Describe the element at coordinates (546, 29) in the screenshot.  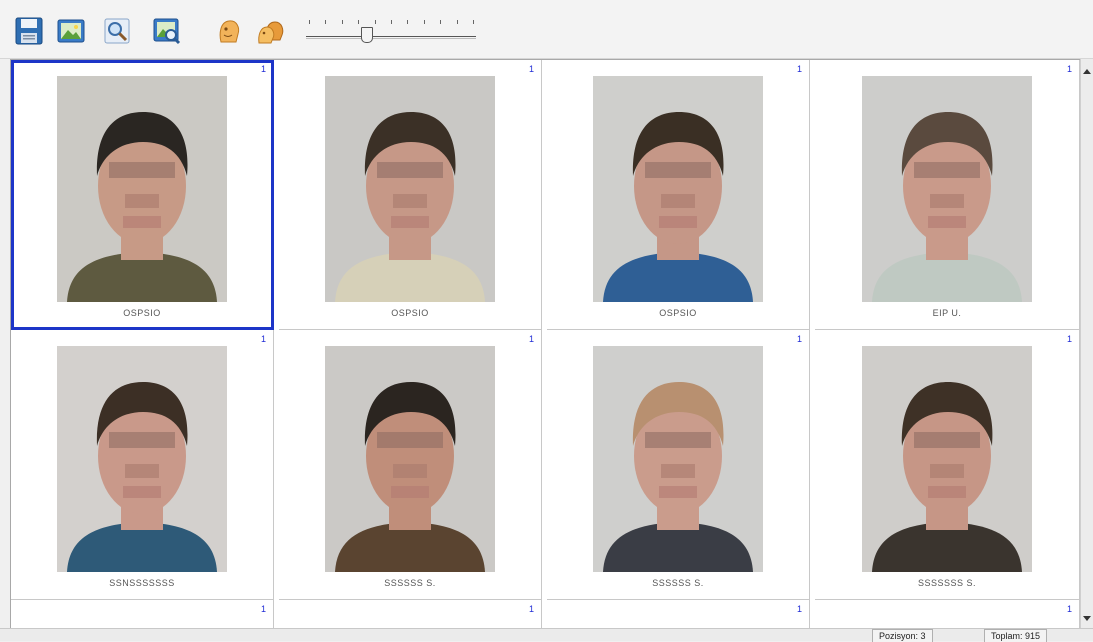
I see `toolbar` at that location.